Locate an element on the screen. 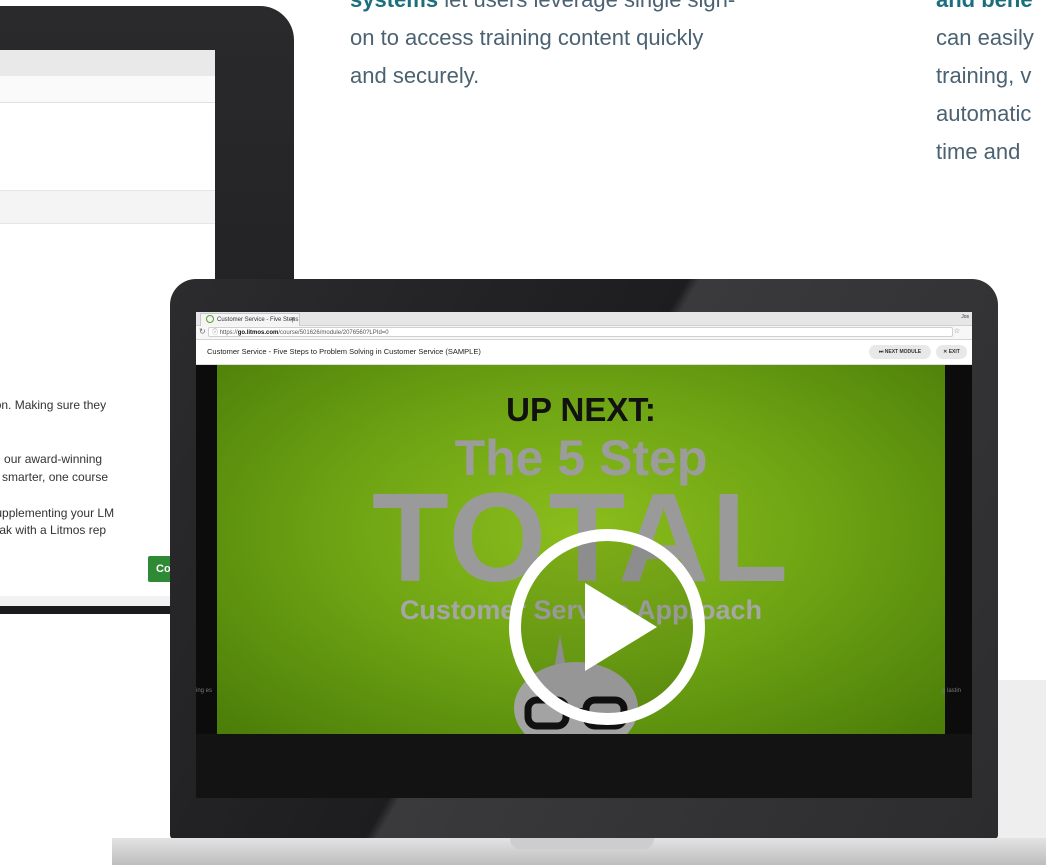 This screenshot has width=1046, height=865. tab-close-icon: × is located at coordinates (293, 320).